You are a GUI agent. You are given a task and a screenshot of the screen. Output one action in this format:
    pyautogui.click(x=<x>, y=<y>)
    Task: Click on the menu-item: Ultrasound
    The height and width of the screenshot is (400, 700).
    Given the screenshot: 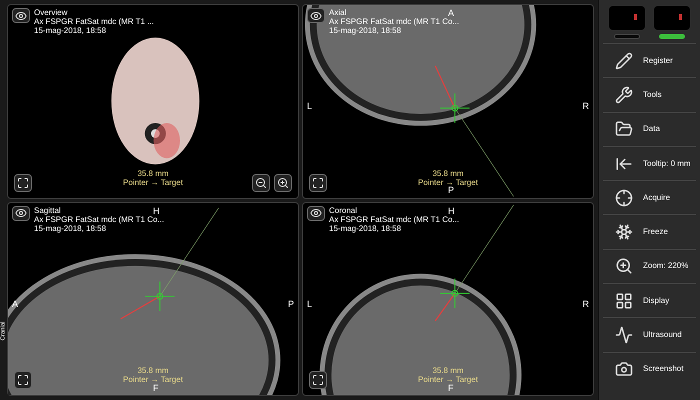 What is the action you would take?
    pyautogui.click(x=649, y=334)
    